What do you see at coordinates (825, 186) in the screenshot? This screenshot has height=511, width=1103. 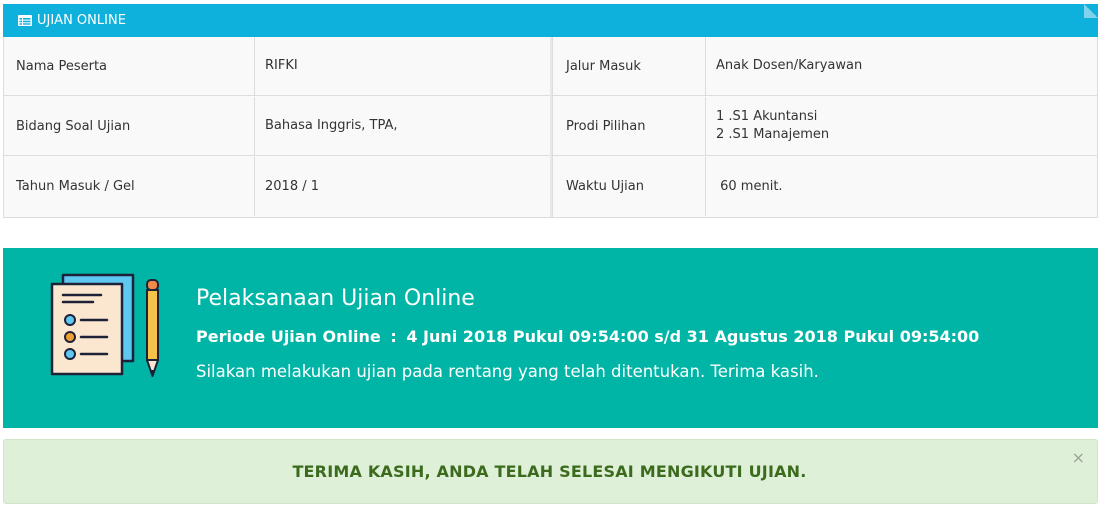 I see `table-row: Waktu Ujian 60 menit.` at bounding box center [825, 186].